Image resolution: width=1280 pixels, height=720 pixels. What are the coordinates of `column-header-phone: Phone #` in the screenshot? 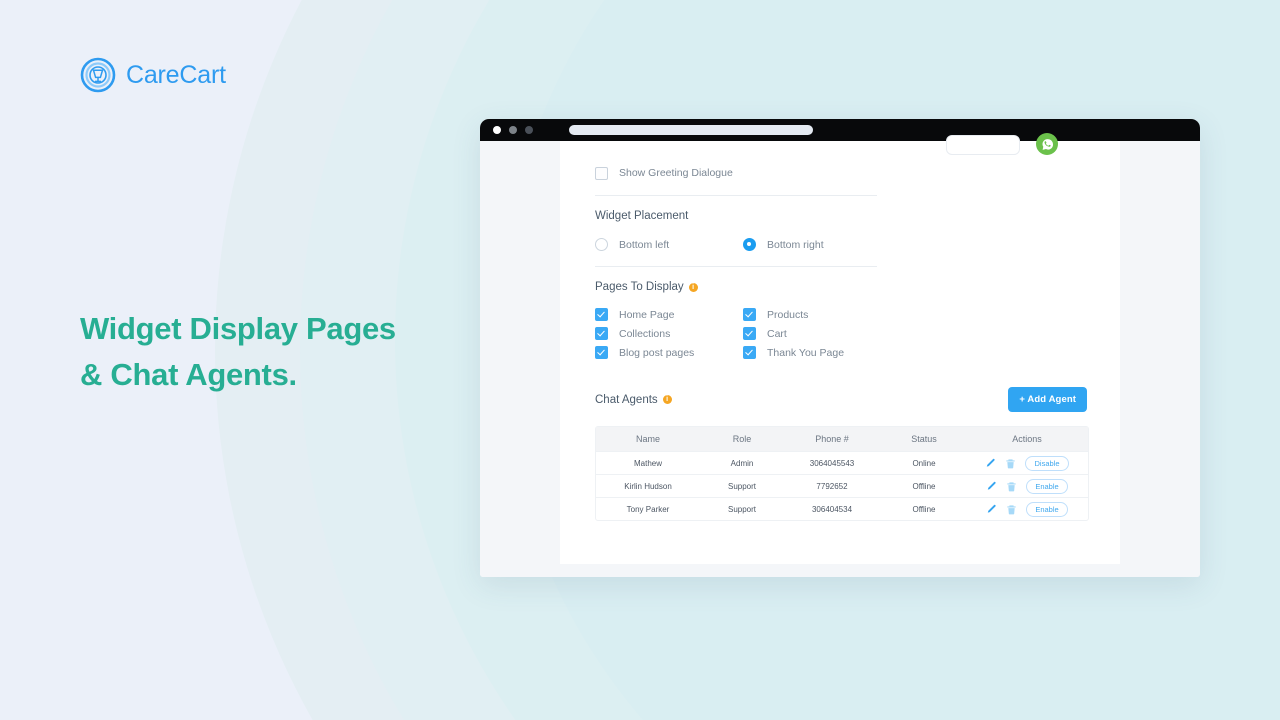 It's located at (832, 439).